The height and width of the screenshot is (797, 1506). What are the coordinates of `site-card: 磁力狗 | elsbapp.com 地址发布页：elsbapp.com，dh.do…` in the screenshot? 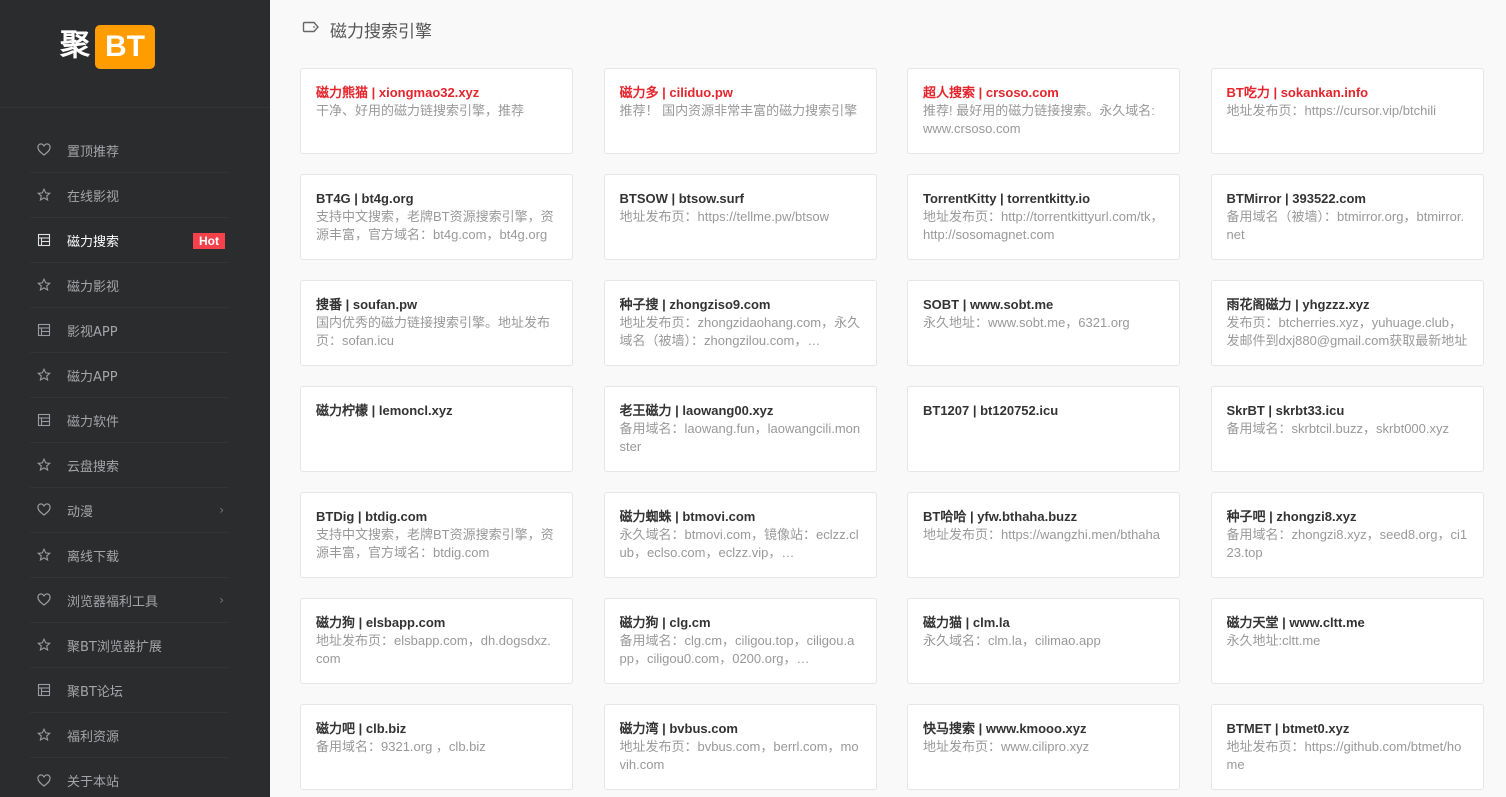 It's located at (436, 641).